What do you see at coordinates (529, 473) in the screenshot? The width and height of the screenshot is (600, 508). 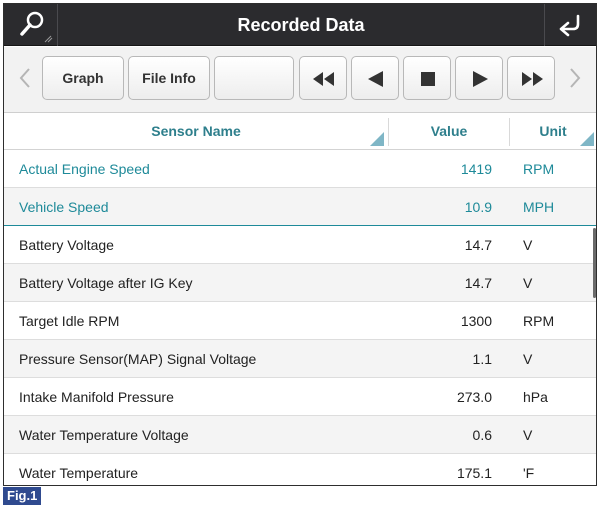 I see `sensor-unit: 'F` at bounding box center [529, 473].